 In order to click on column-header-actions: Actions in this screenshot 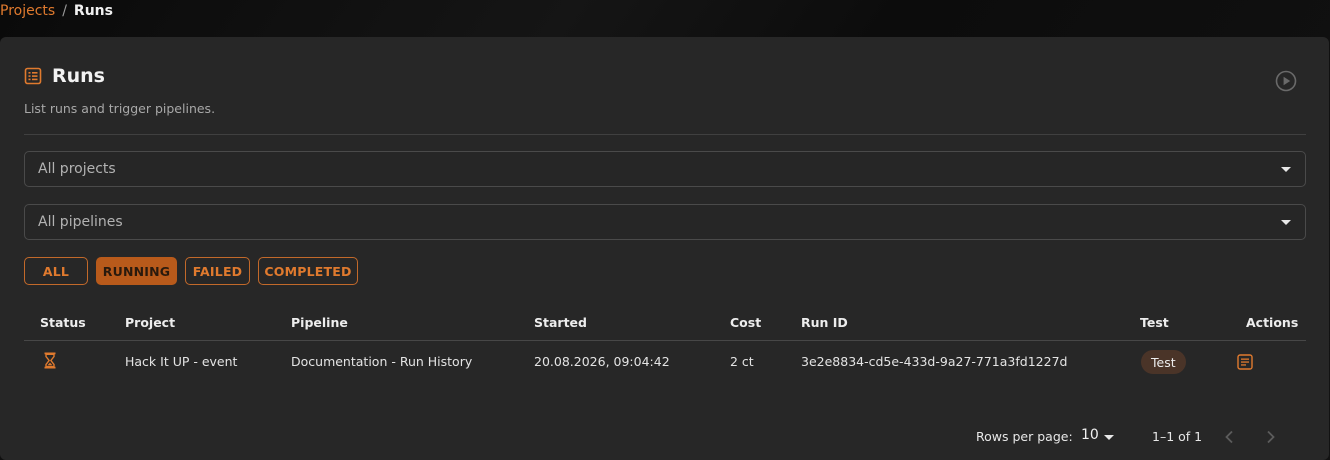, I will do `click(1272, 322)`.